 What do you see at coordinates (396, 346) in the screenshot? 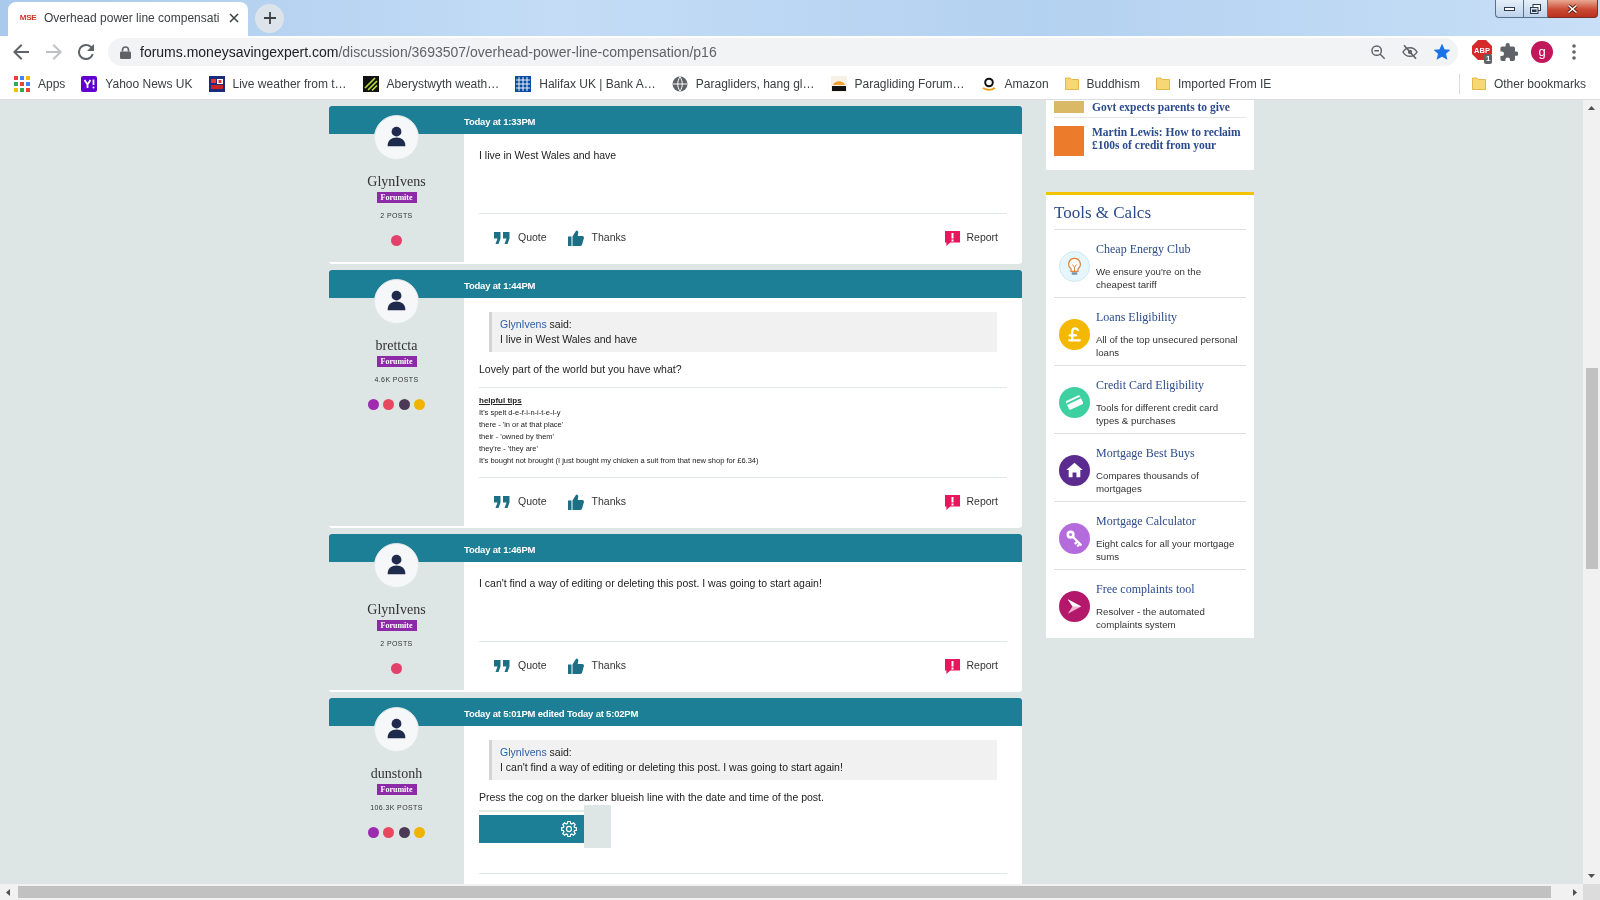
I see `username-link: brettcta` at bounding box center [396, 346].